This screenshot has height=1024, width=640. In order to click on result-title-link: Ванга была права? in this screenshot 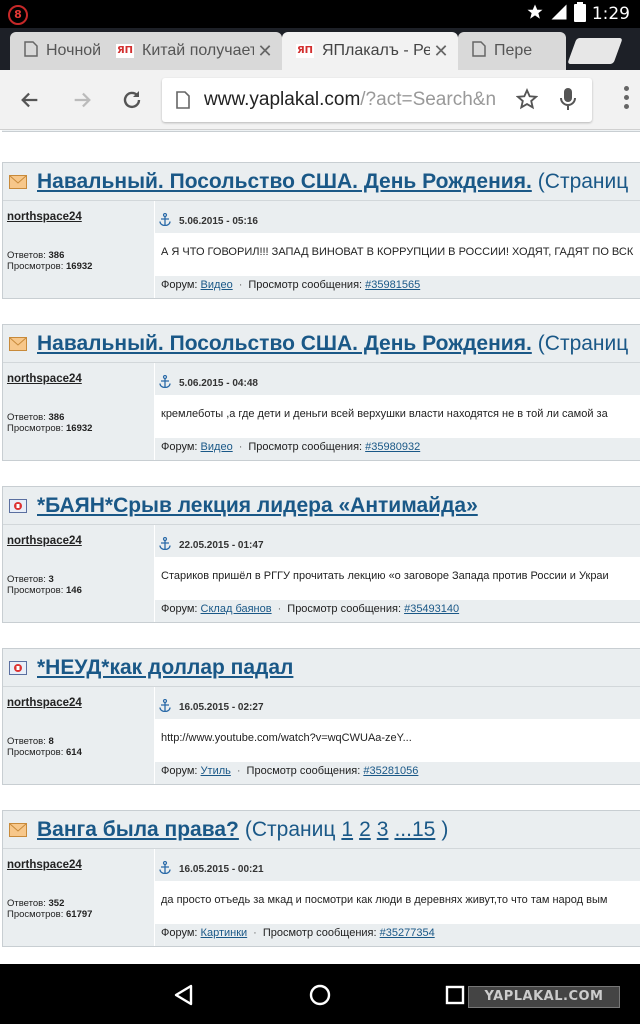, I will do `click(138, 830)`.